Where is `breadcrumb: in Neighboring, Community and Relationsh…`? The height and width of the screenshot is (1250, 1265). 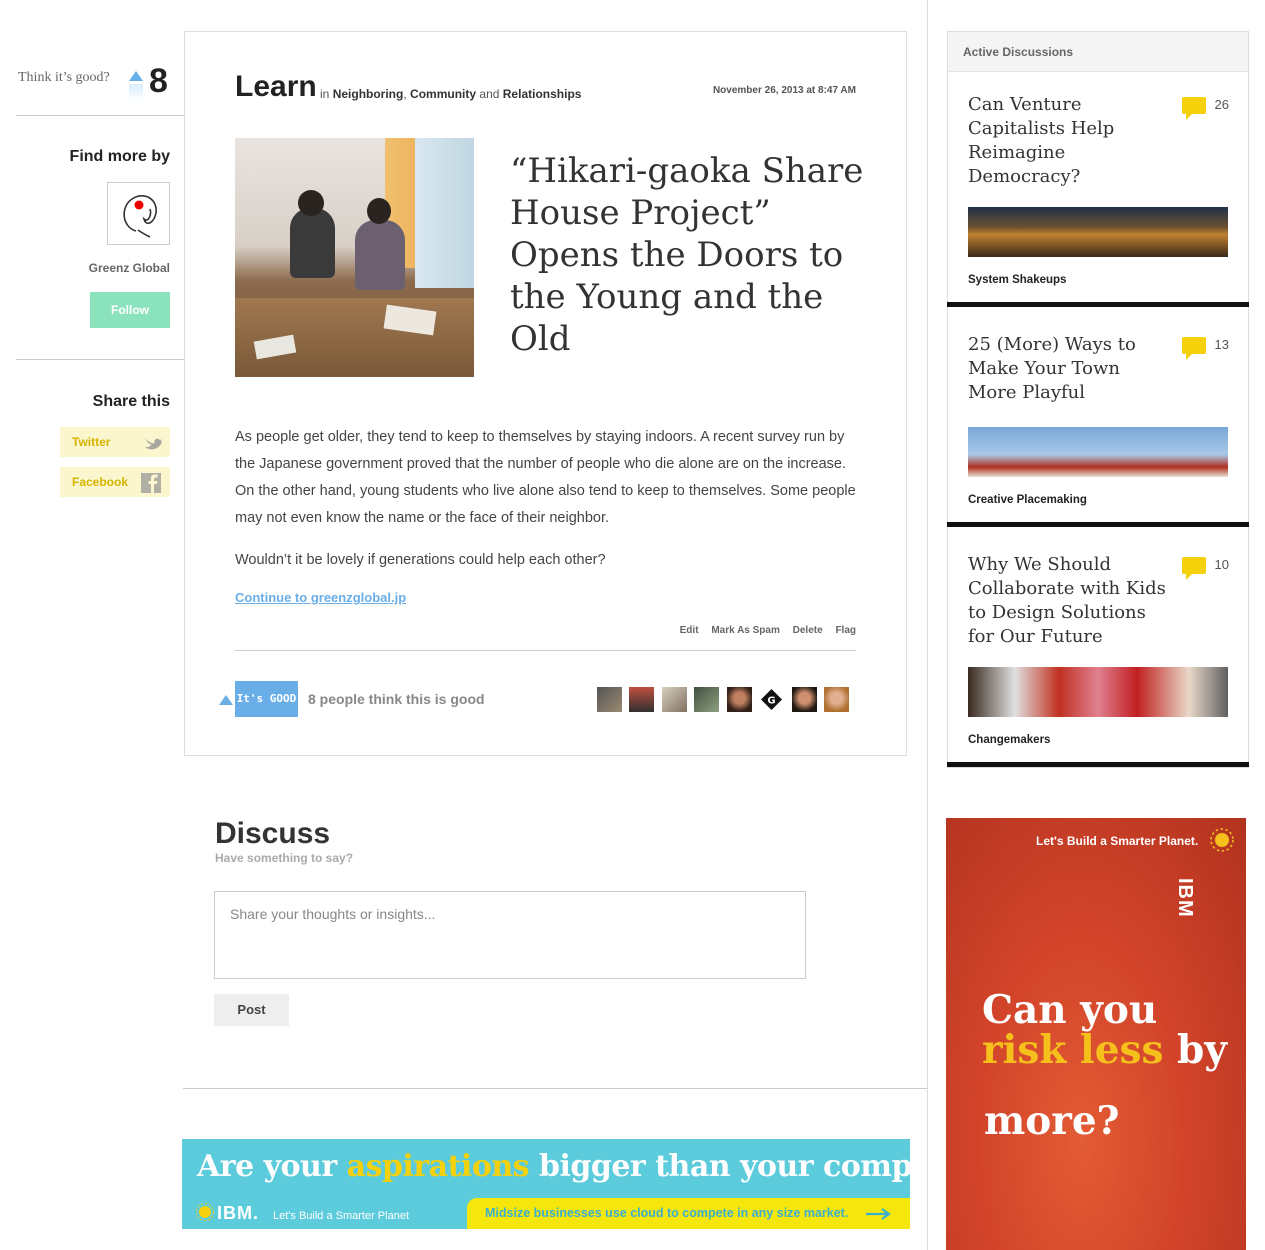
breadcrumb: in Neighboring, Community and Relationsh… is located at coordinates (450, 94).